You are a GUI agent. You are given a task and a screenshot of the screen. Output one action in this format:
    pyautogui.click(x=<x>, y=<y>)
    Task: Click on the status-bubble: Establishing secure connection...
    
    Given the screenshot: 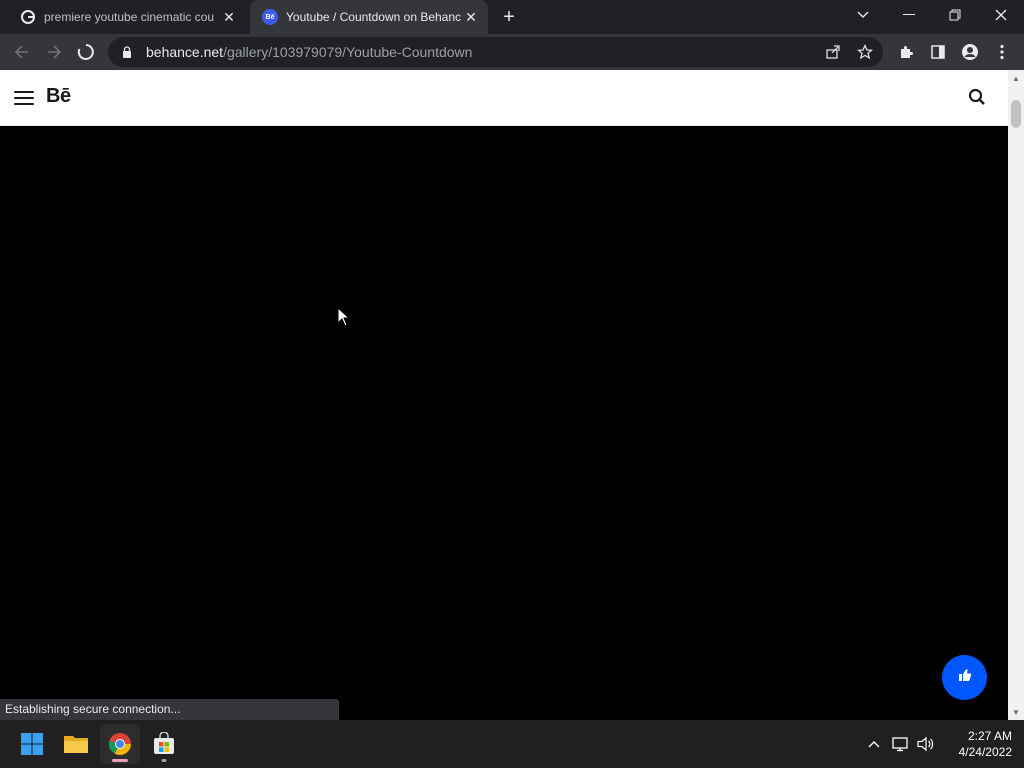 What is the action you would take?
    pyautogui.click(x=169, y=709)
    